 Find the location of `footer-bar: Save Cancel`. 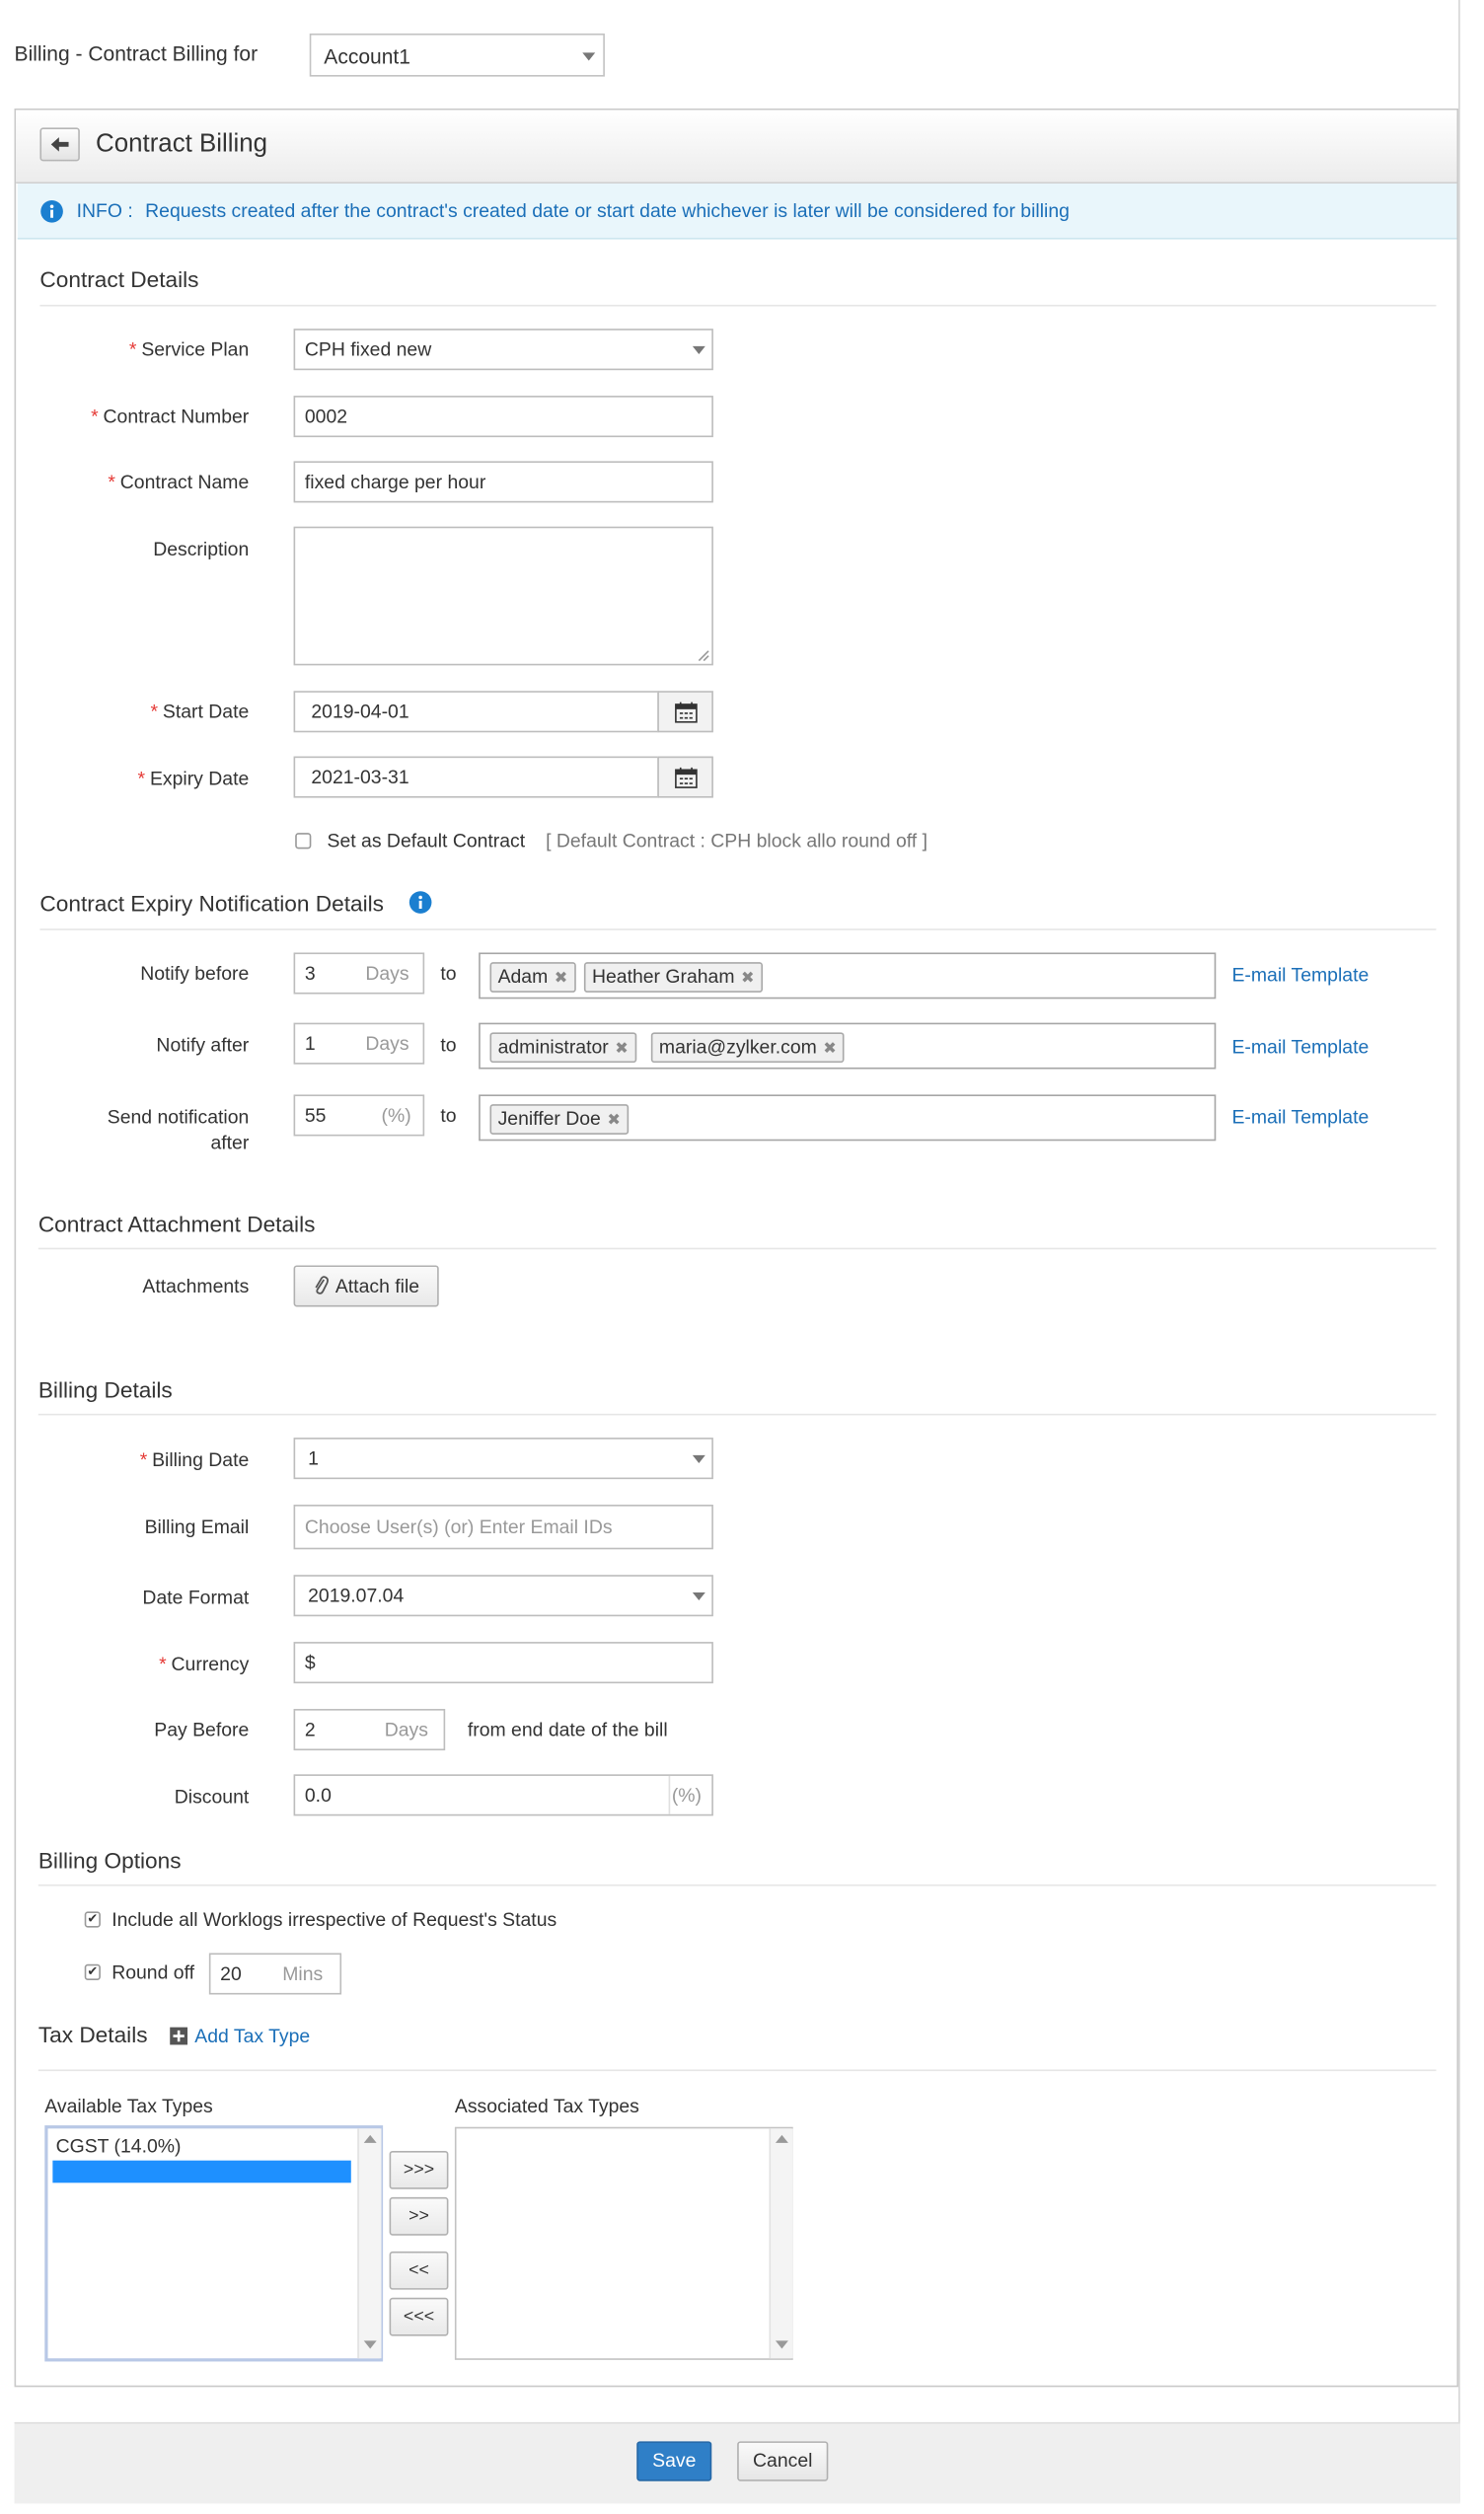

footer-bar: Save Cancel is located at coordinates (737, 2462).